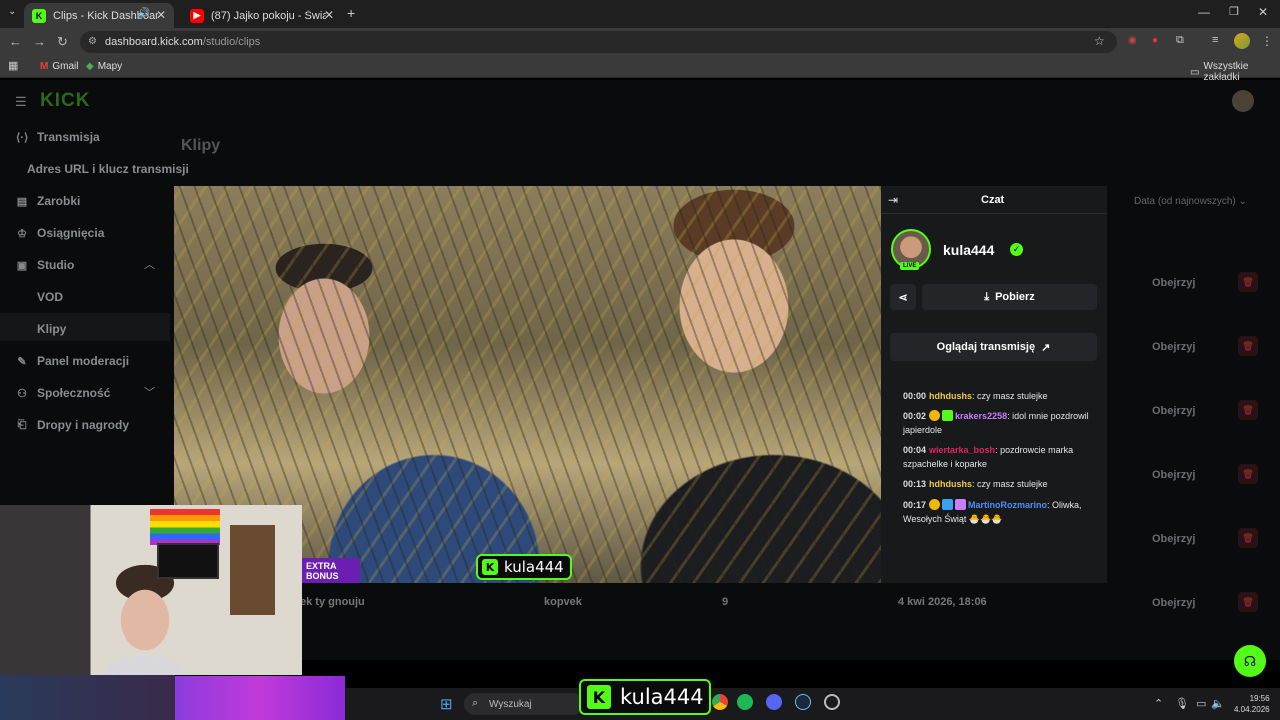 This screenshot has height=720, width=1280. What do you see at coordinates (12, 11) in the screenshot?
I see `tab-search-icon: ⌄` at bounding box center [12, 11].